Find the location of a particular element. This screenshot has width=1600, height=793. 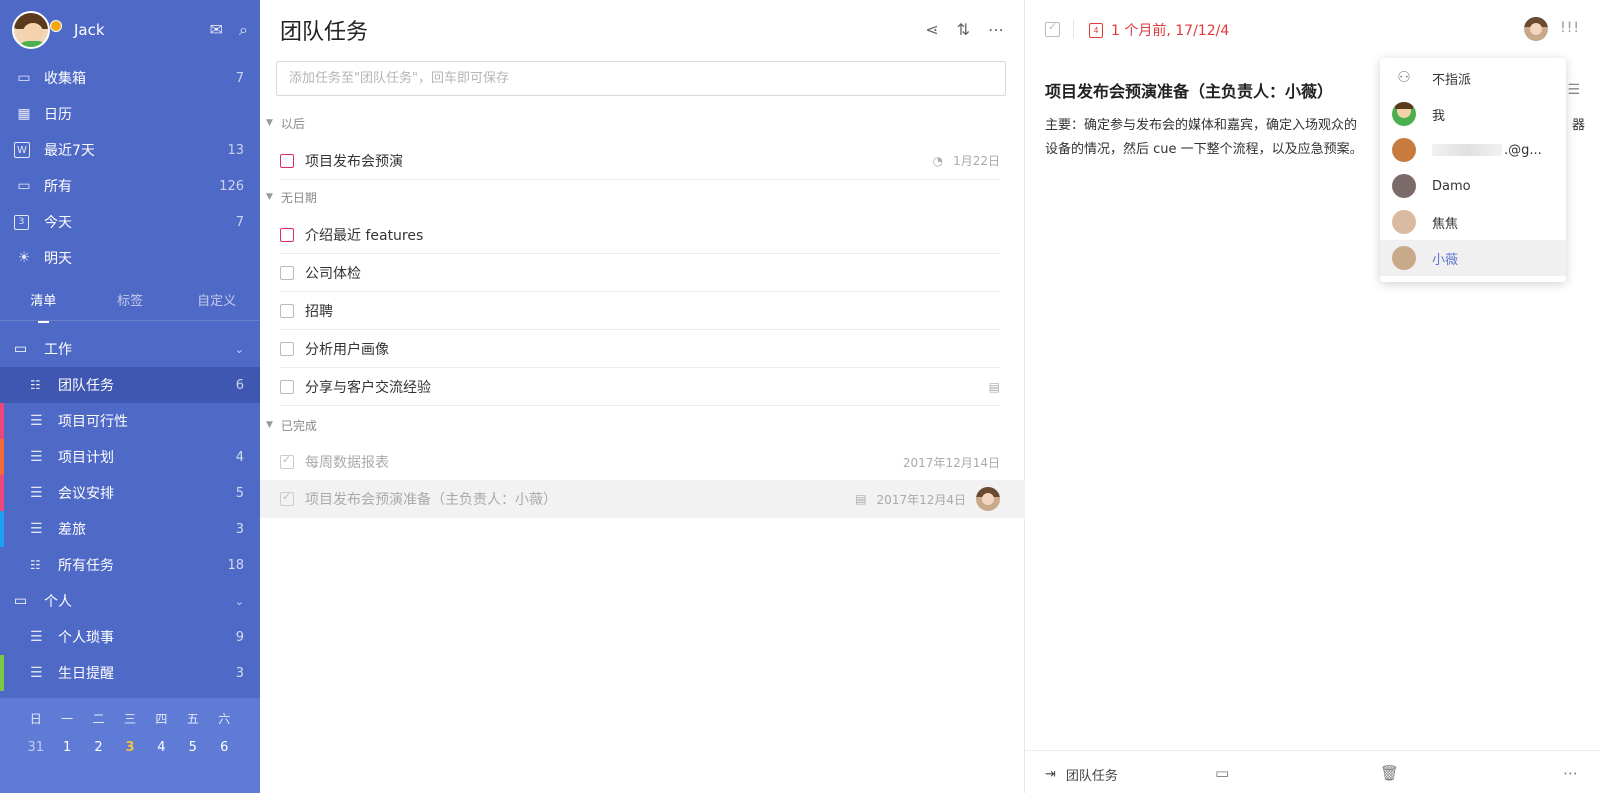

task-row: 分享与客户交流经验 ▤ is located at coordinates (640, 387).